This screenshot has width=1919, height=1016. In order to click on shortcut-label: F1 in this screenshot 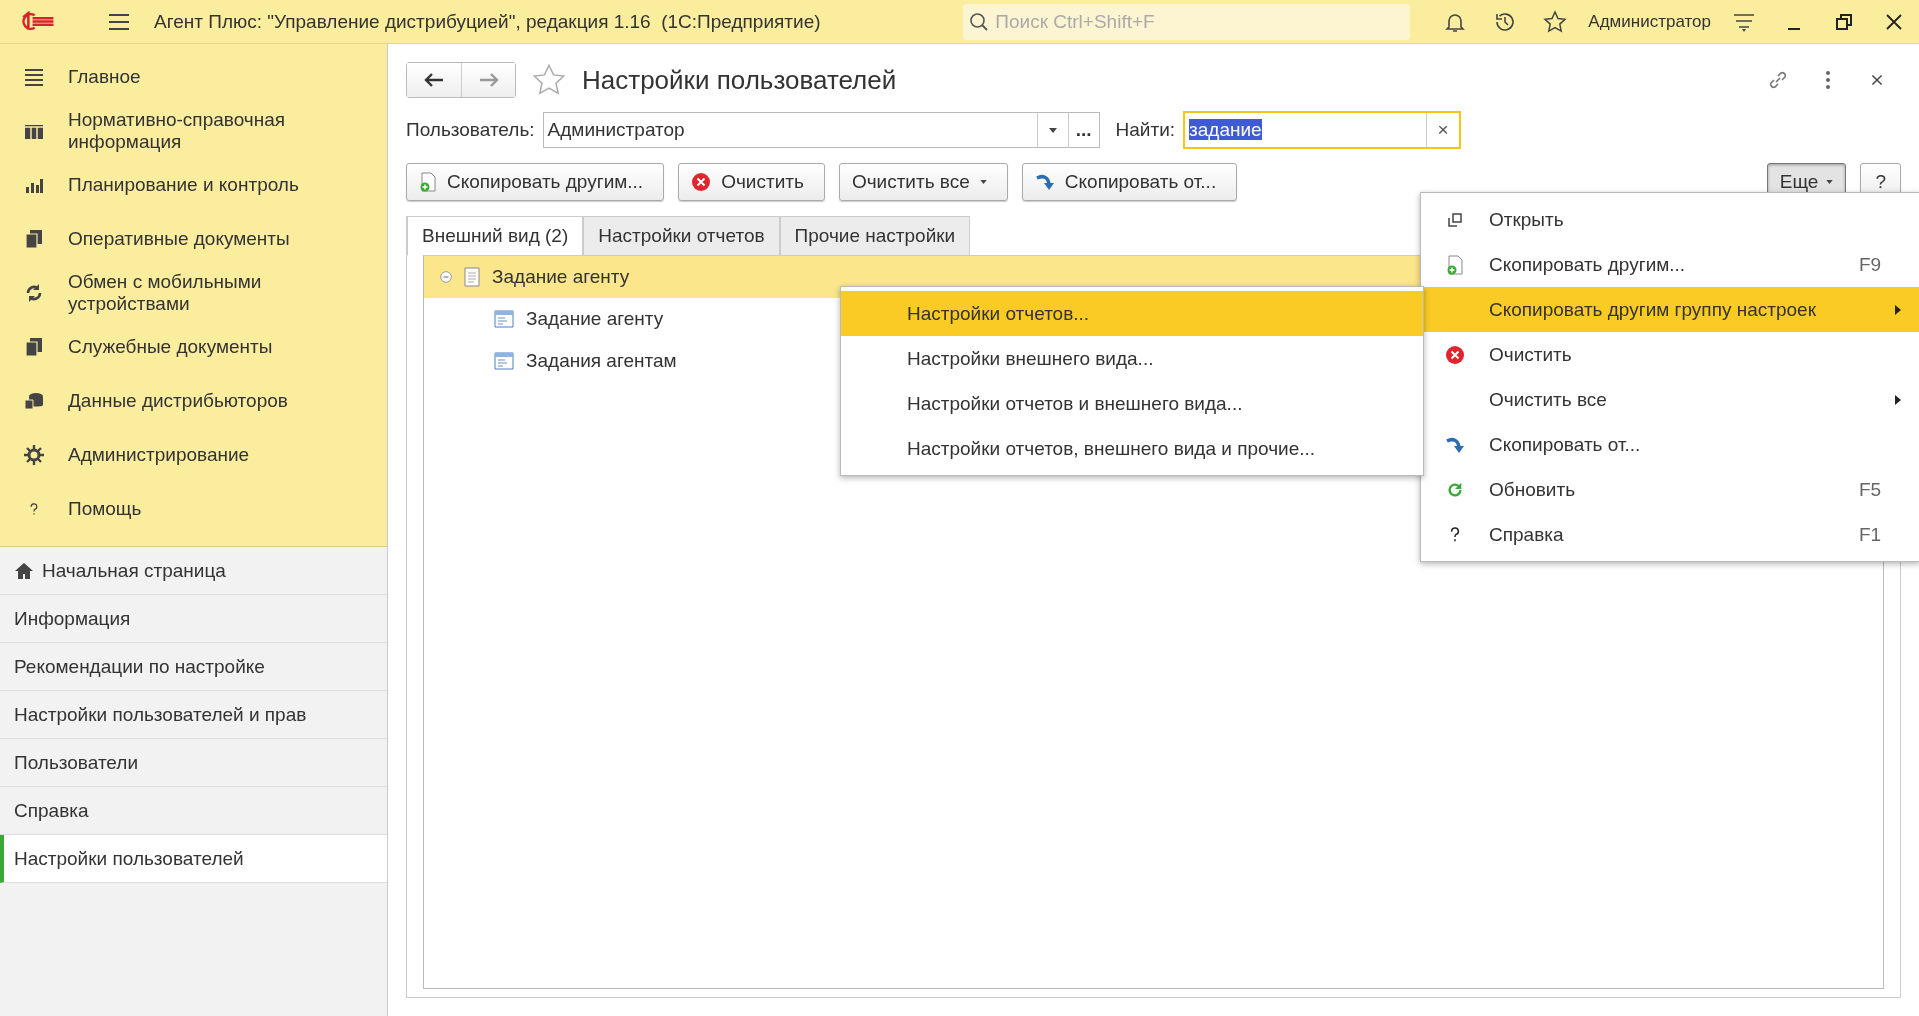, I will do `click(1871, 534)`.